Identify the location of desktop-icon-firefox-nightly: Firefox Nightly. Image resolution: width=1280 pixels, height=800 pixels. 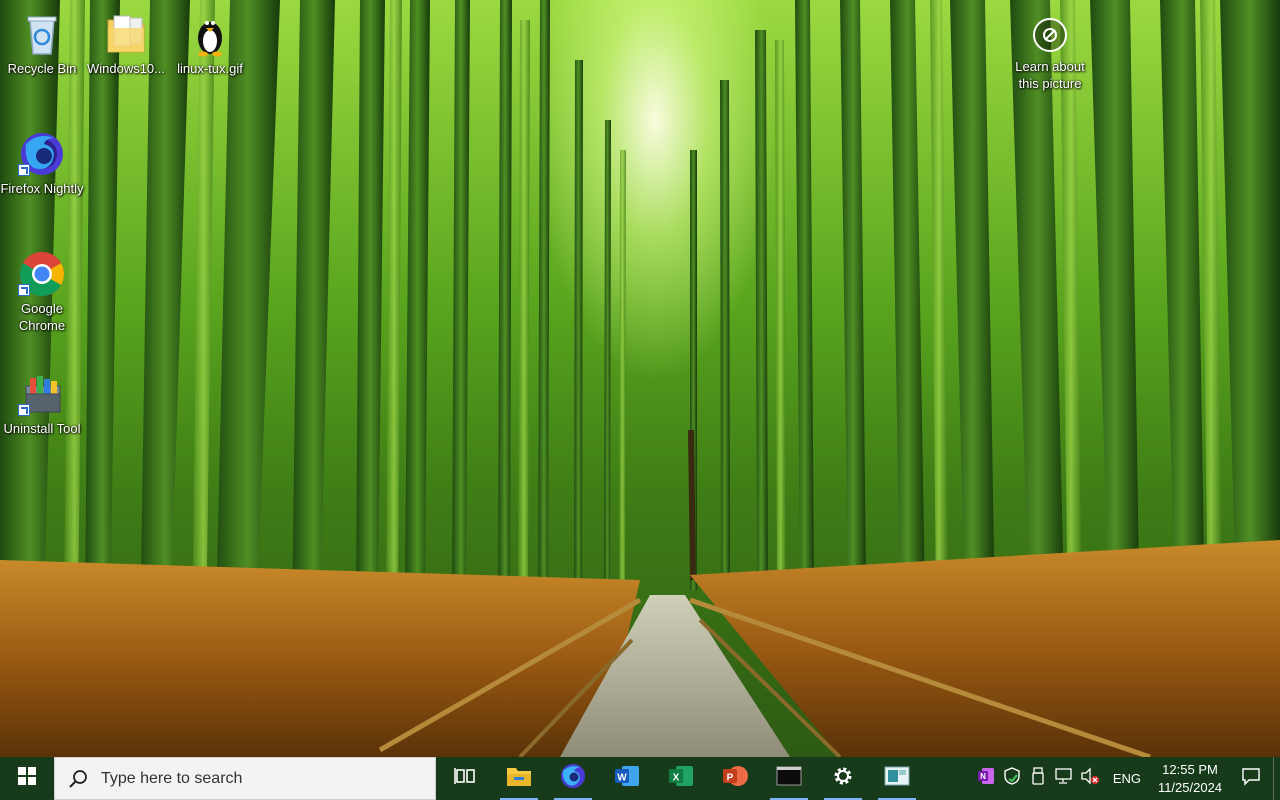
(42, 163).